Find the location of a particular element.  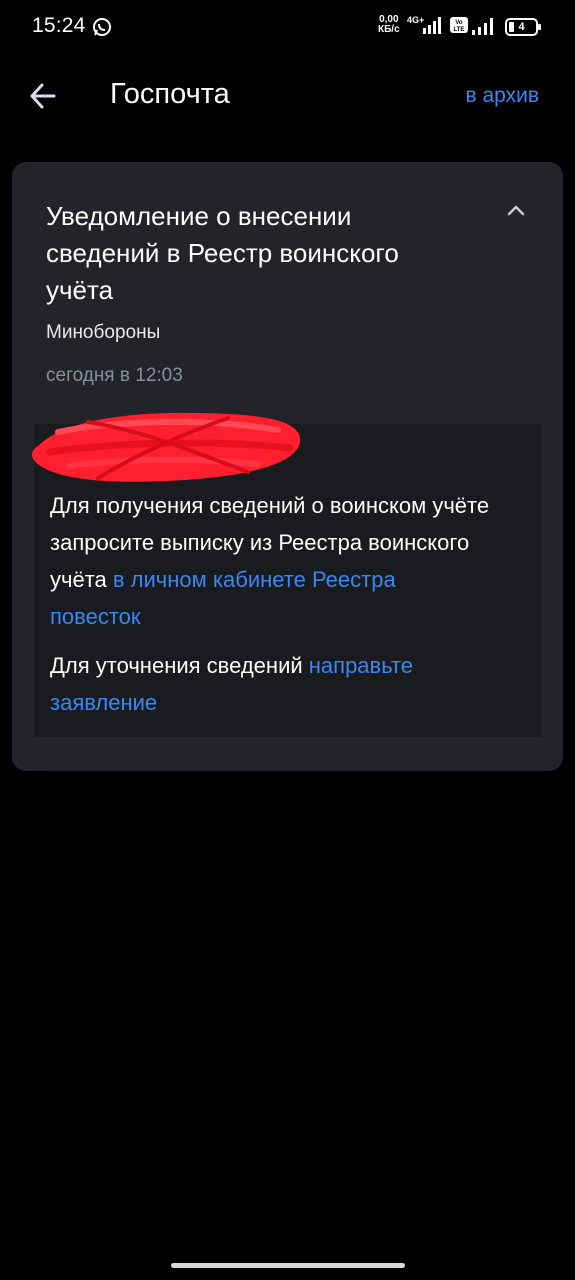

network-type-label: 4G+ is located at coordinates (415, 20).